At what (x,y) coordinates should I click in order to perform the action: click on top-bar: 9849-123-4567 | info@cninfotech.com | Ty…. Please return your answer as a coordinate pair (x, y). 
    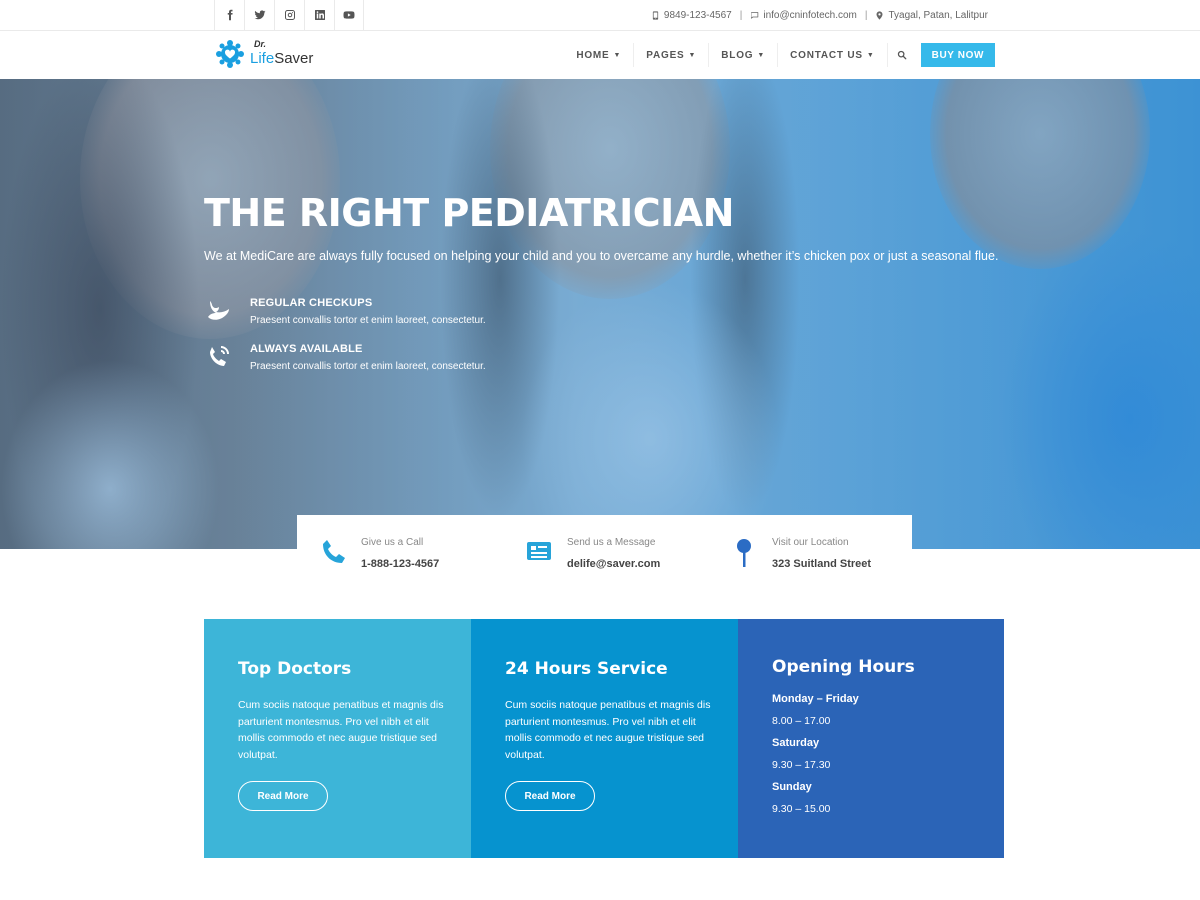
    Looking at the image, I should click on (600, 15).